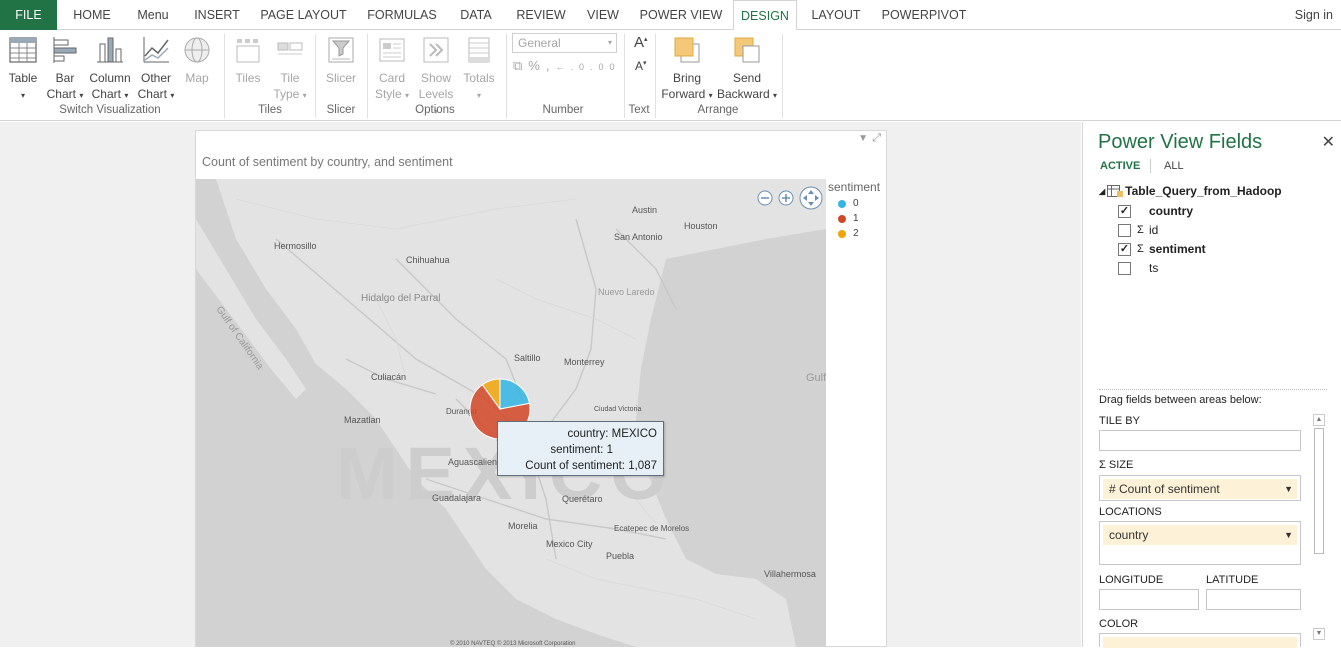 The width and height of the screenshot is (1341, 648). What do you see at coordinates (152, 94) in the screenshot?
I see `other-chart-label-2: Chart` at bounding box center [152, 94].